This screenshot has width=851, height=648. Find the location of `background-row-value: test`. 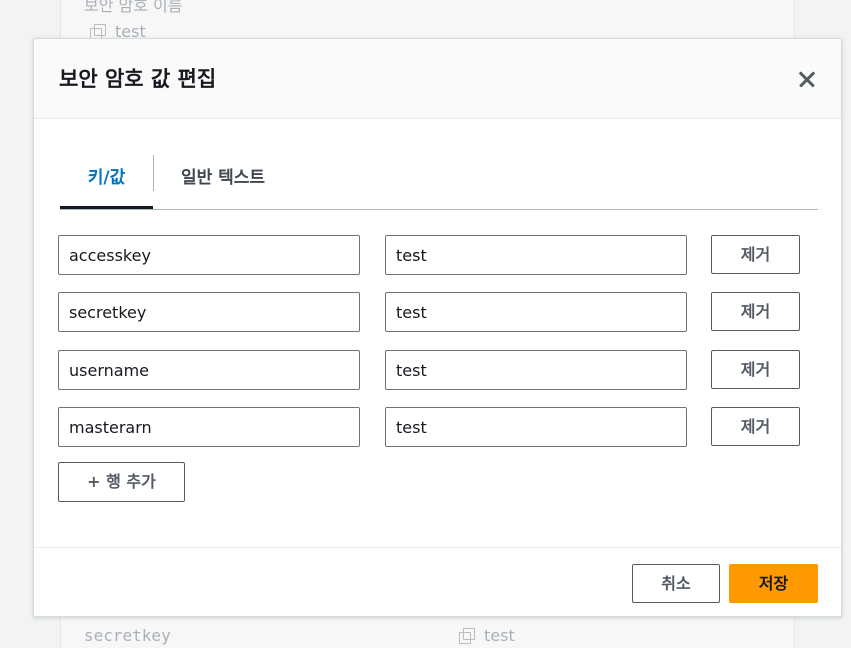

background-row-value: test is located at coordinates (487, 635).